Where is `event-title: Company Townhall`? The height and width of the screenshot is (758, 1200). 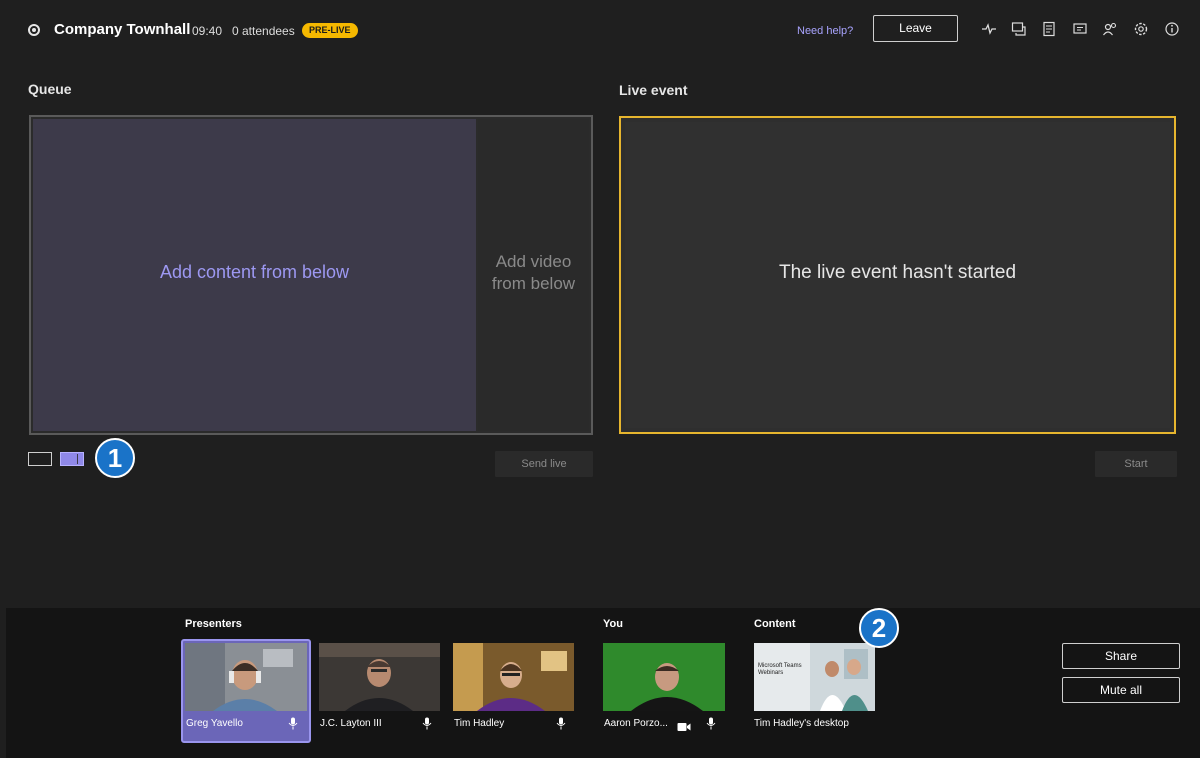 event-title: Company Townhall is located at coordinates (122, 29).